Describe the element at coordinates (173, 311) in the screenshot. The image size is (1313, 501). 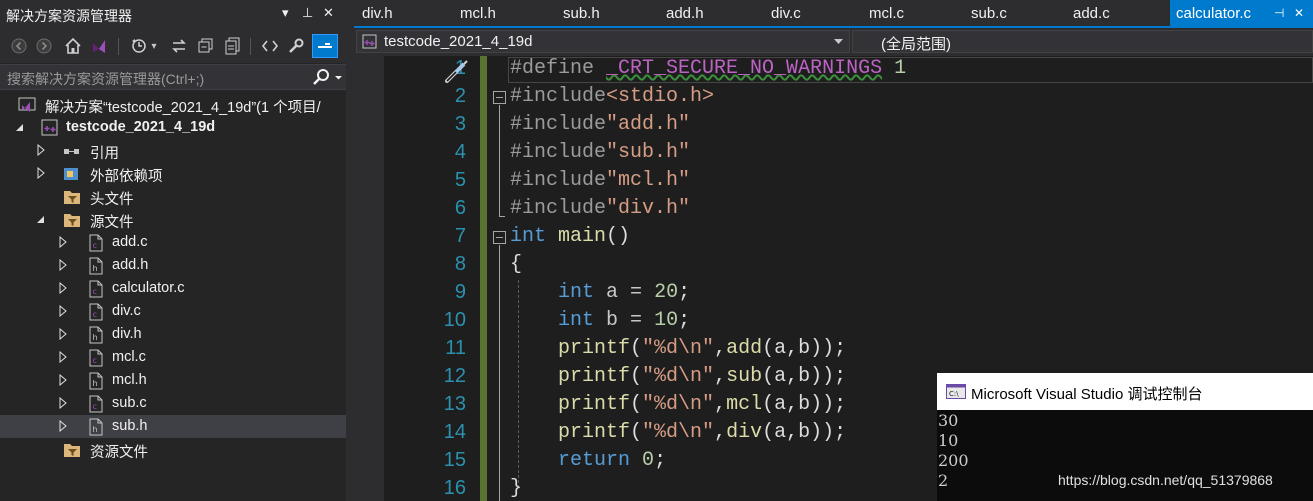
I see `tree-item-file: c div.c` at that location.